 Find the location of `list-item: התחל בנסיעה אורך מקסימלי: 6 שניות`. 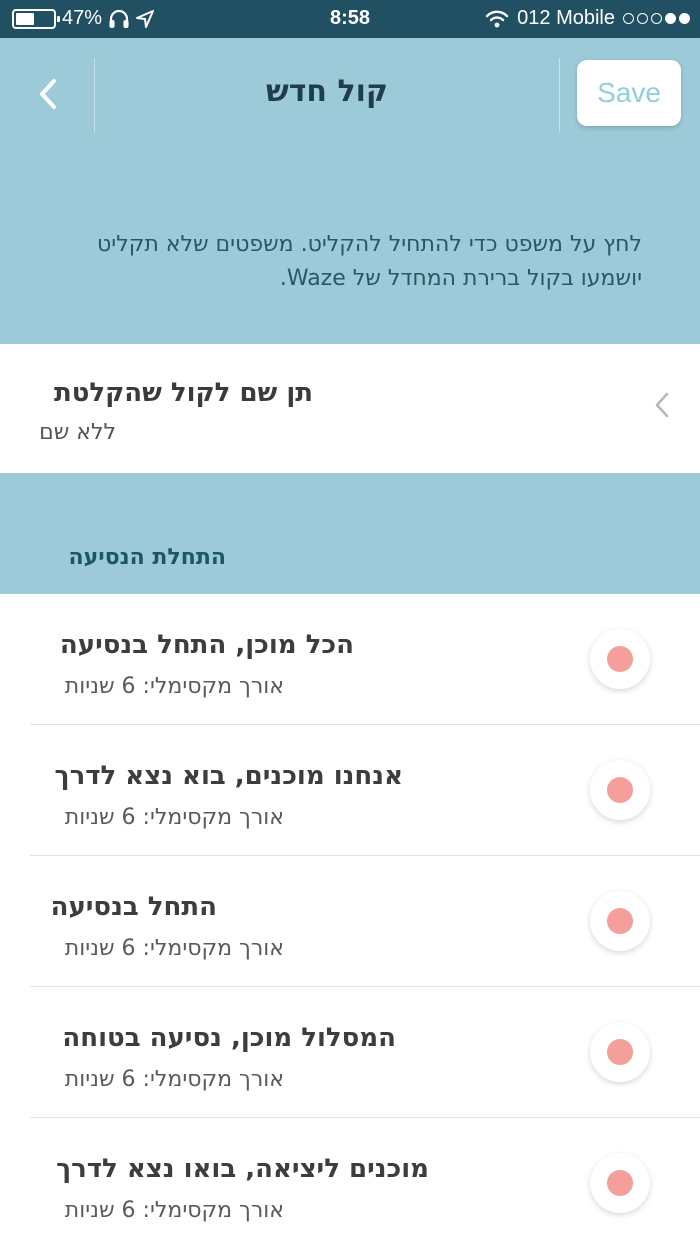

list-item: התחל בנסיעה אורך מקסימלי: 6 שניות is located at coordinates (350, 921).